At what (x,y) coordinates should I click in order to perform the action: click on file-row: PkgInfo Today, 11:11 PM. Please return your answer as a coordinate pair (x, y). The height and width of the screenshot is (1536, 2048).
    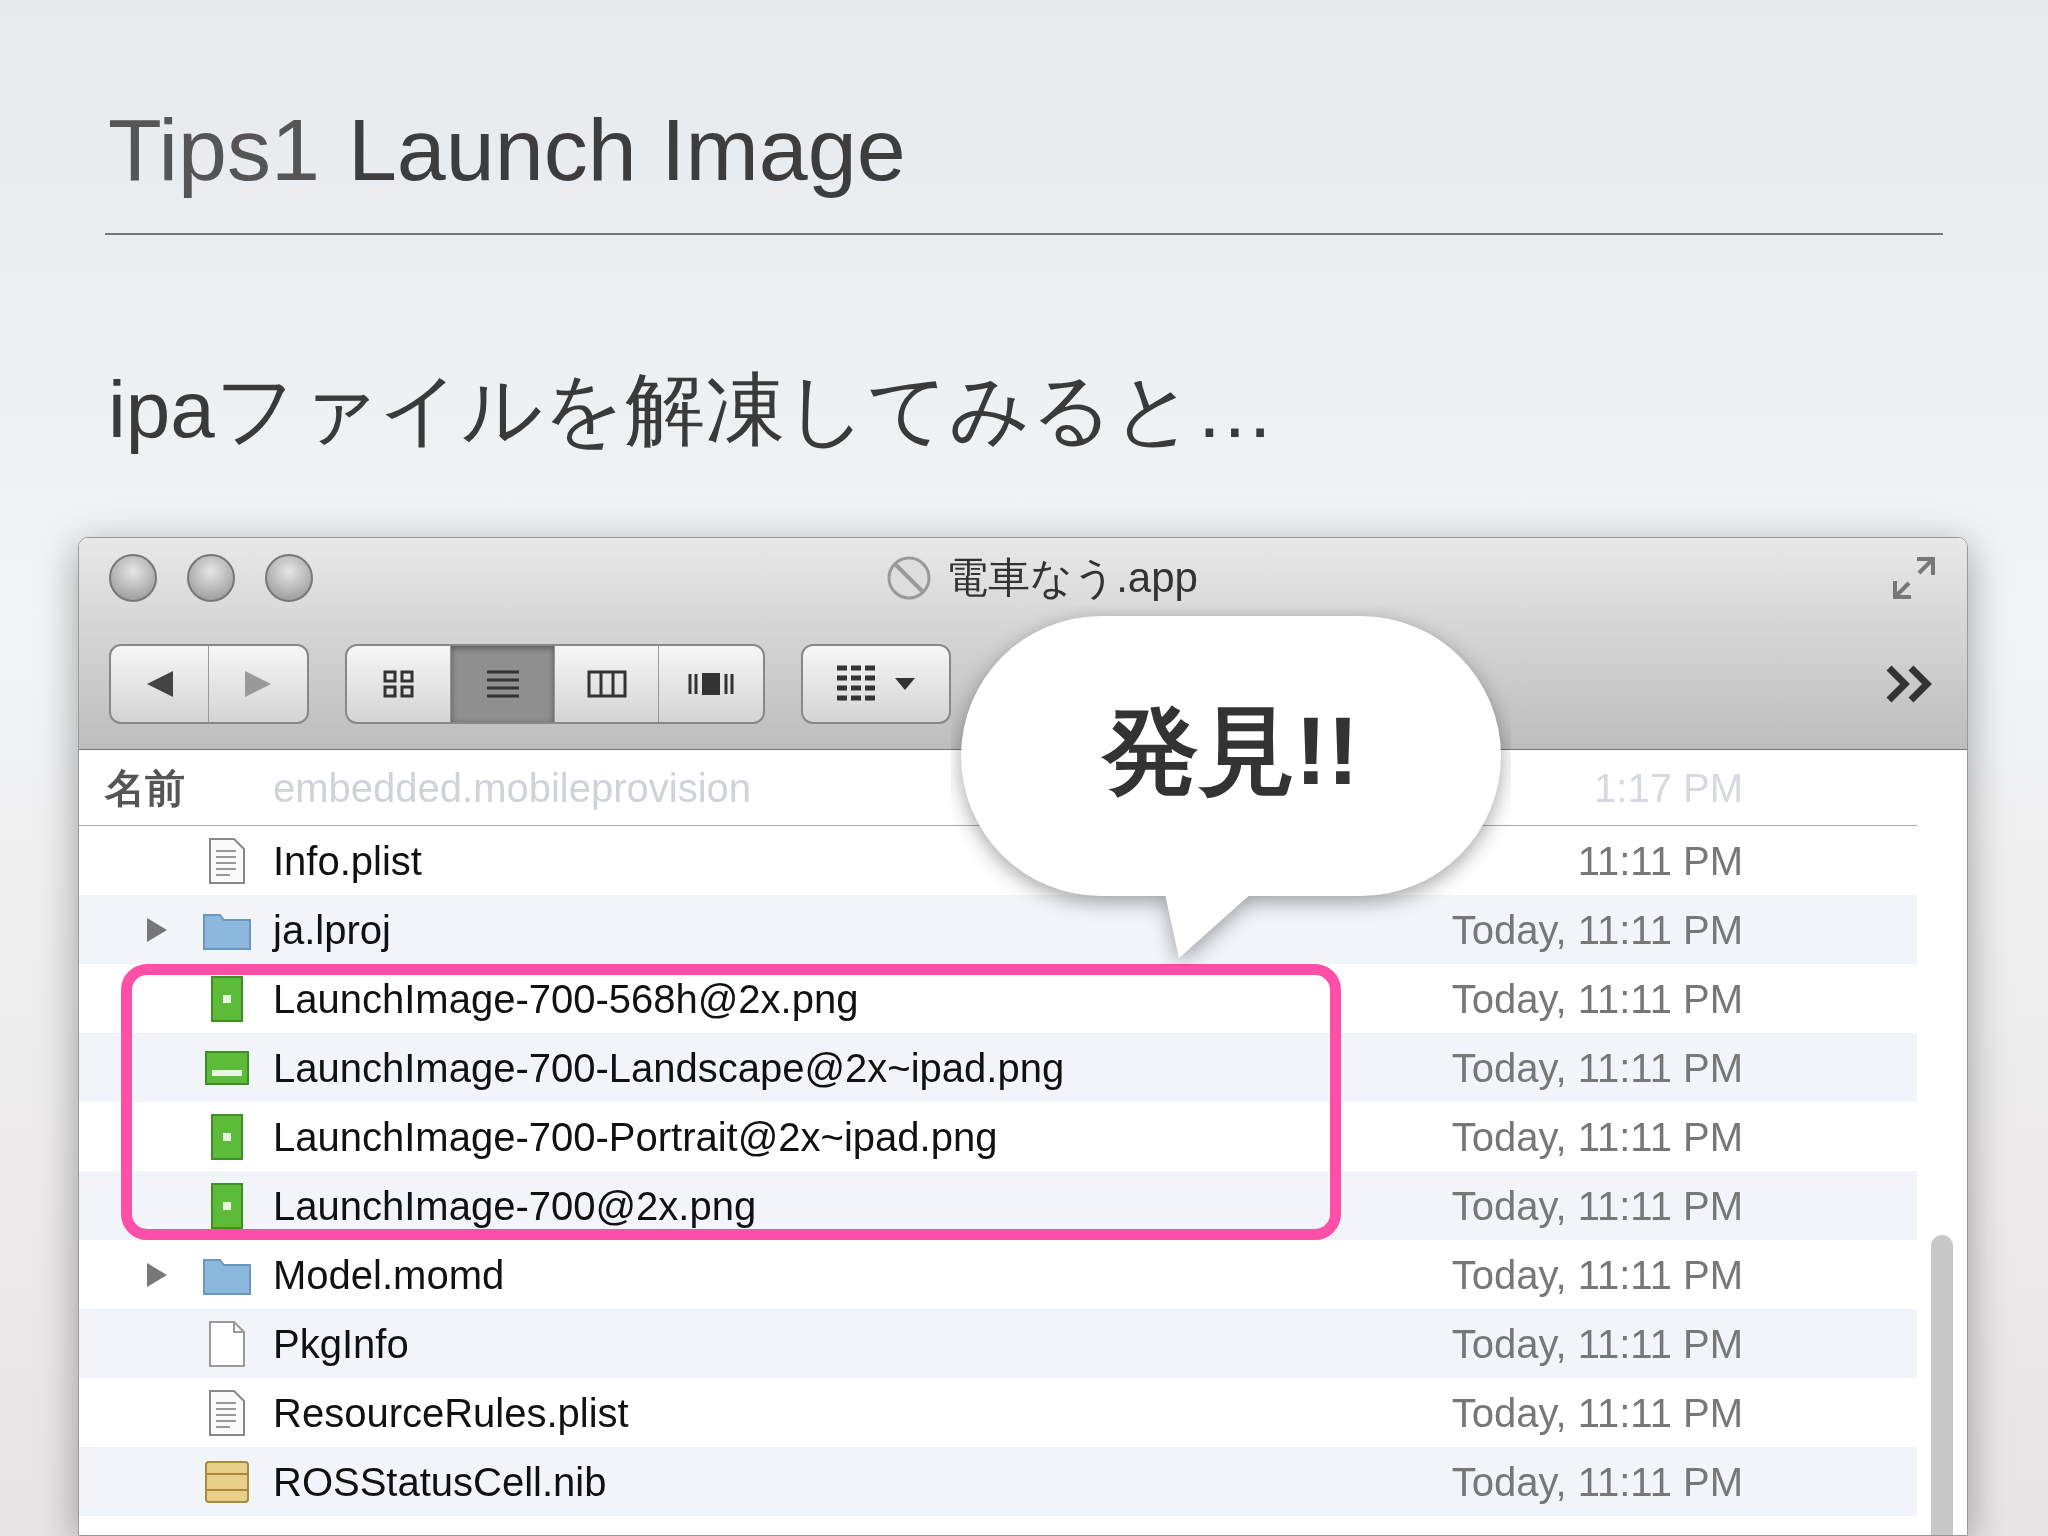
    Looking at the image, I should click on (998, 1343).